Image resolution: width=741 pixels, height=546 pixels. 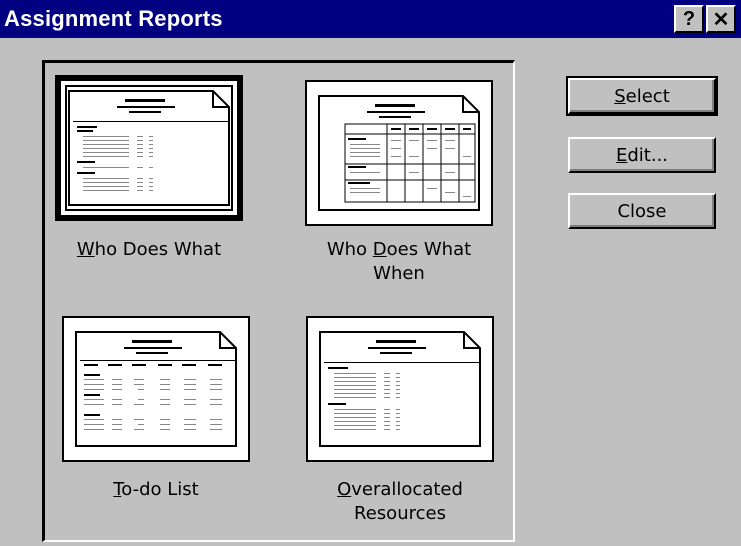 I want to click on select-button: Select, so click(x=642, y=96).